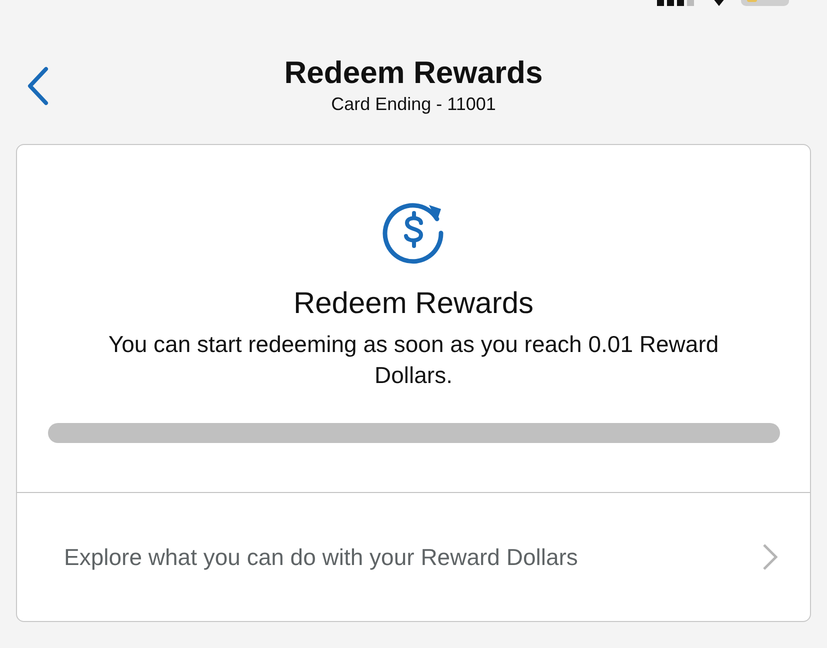 The width and height of the screenshot is (827, 648). What do you see at coordinates (413, 360) in the screenshot?
I see `redeem-message: You can start redeeming as soon as you reach 0.01 Reward Dollars.` at bounding box center [413, 360].